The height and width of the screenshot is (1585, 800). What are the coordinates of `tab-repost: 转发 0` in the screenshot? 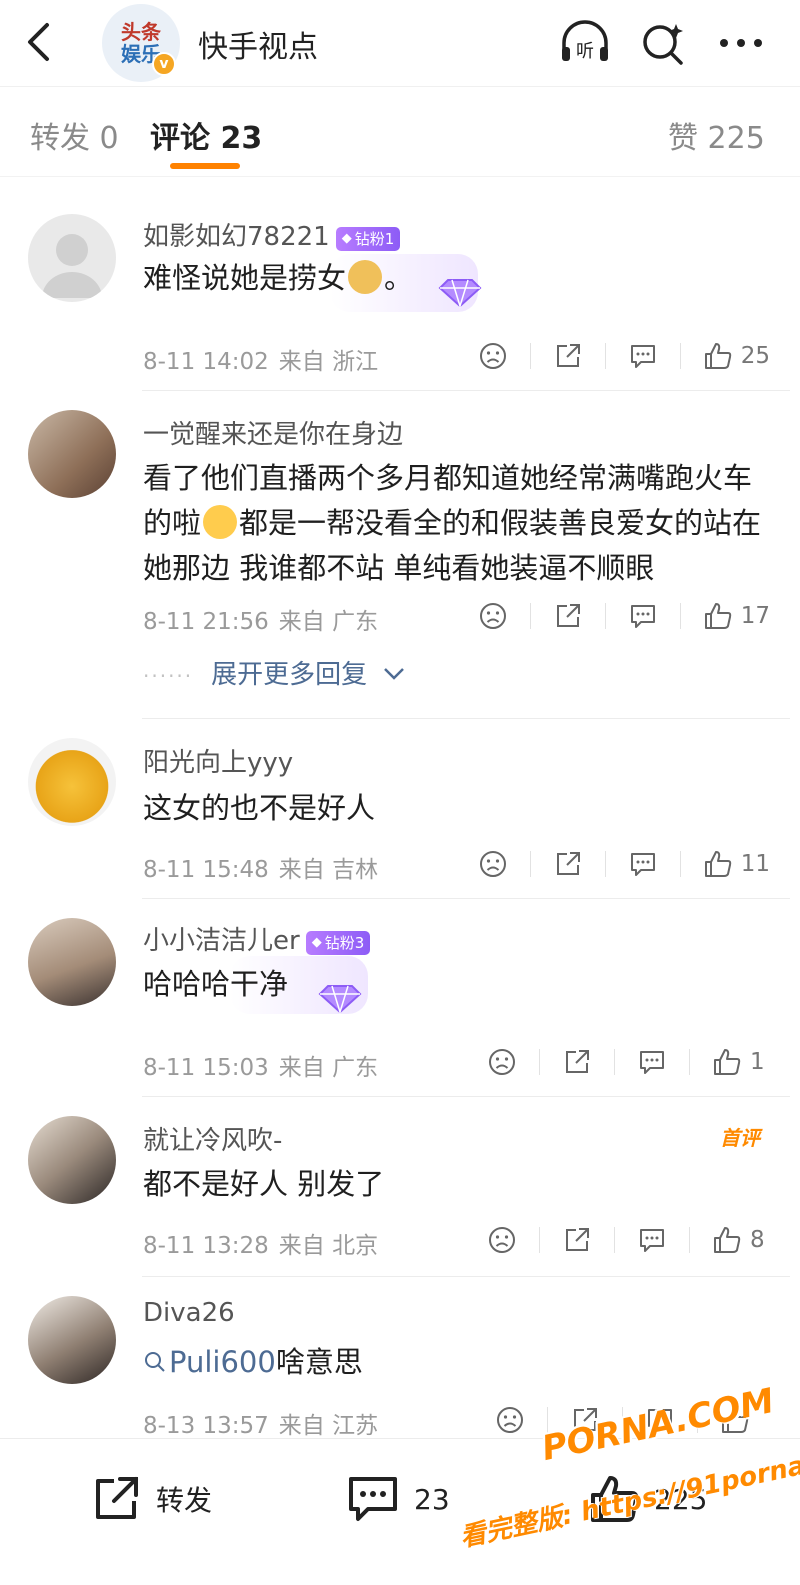 It's located at (74, 135).